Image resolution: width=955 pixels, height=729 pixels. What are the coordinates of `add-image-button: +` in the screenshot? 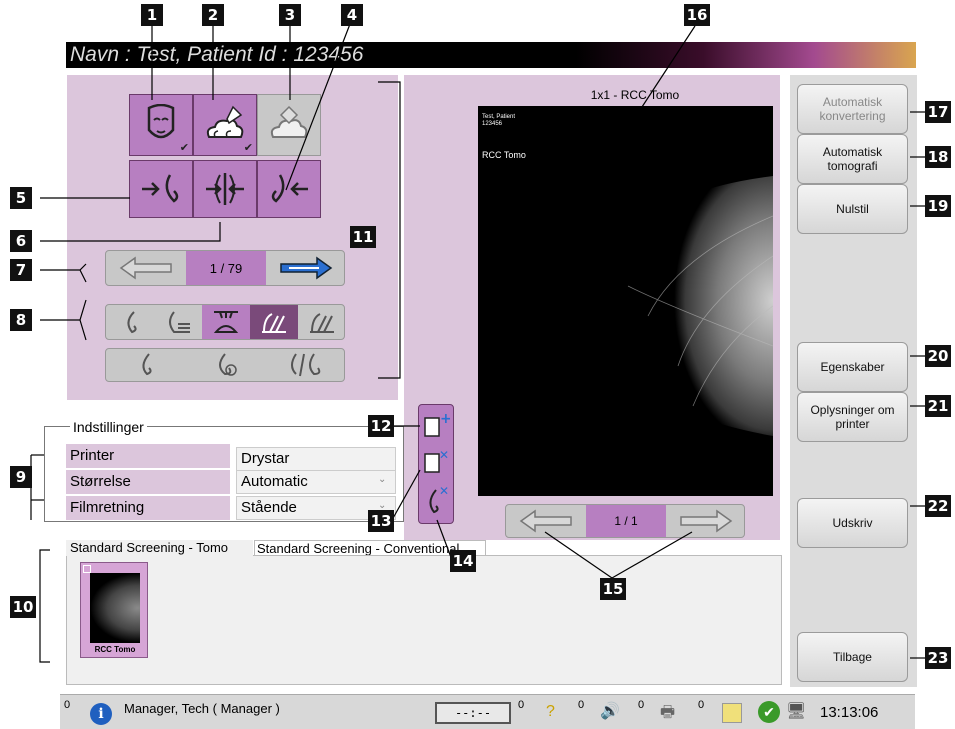 It's located at (437, 425).